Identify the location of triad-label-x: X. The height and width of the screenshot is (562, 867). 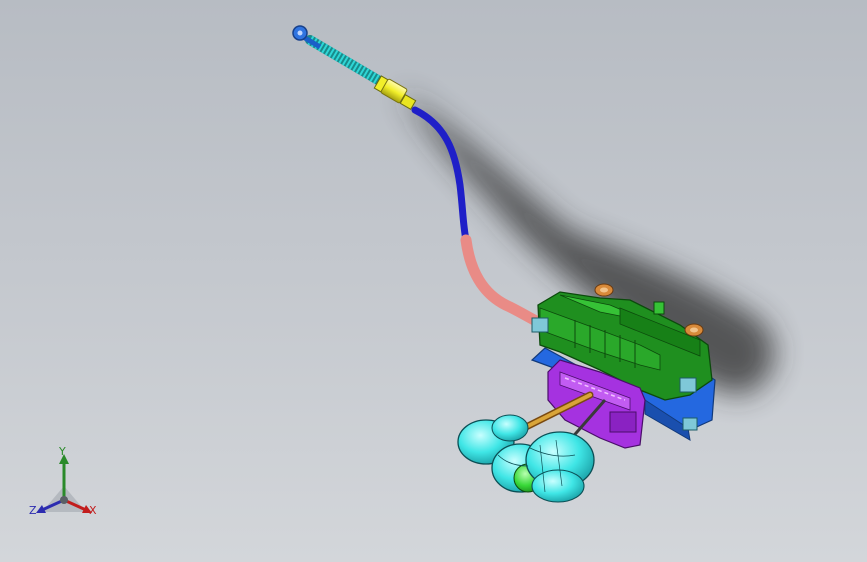
(93, 510).